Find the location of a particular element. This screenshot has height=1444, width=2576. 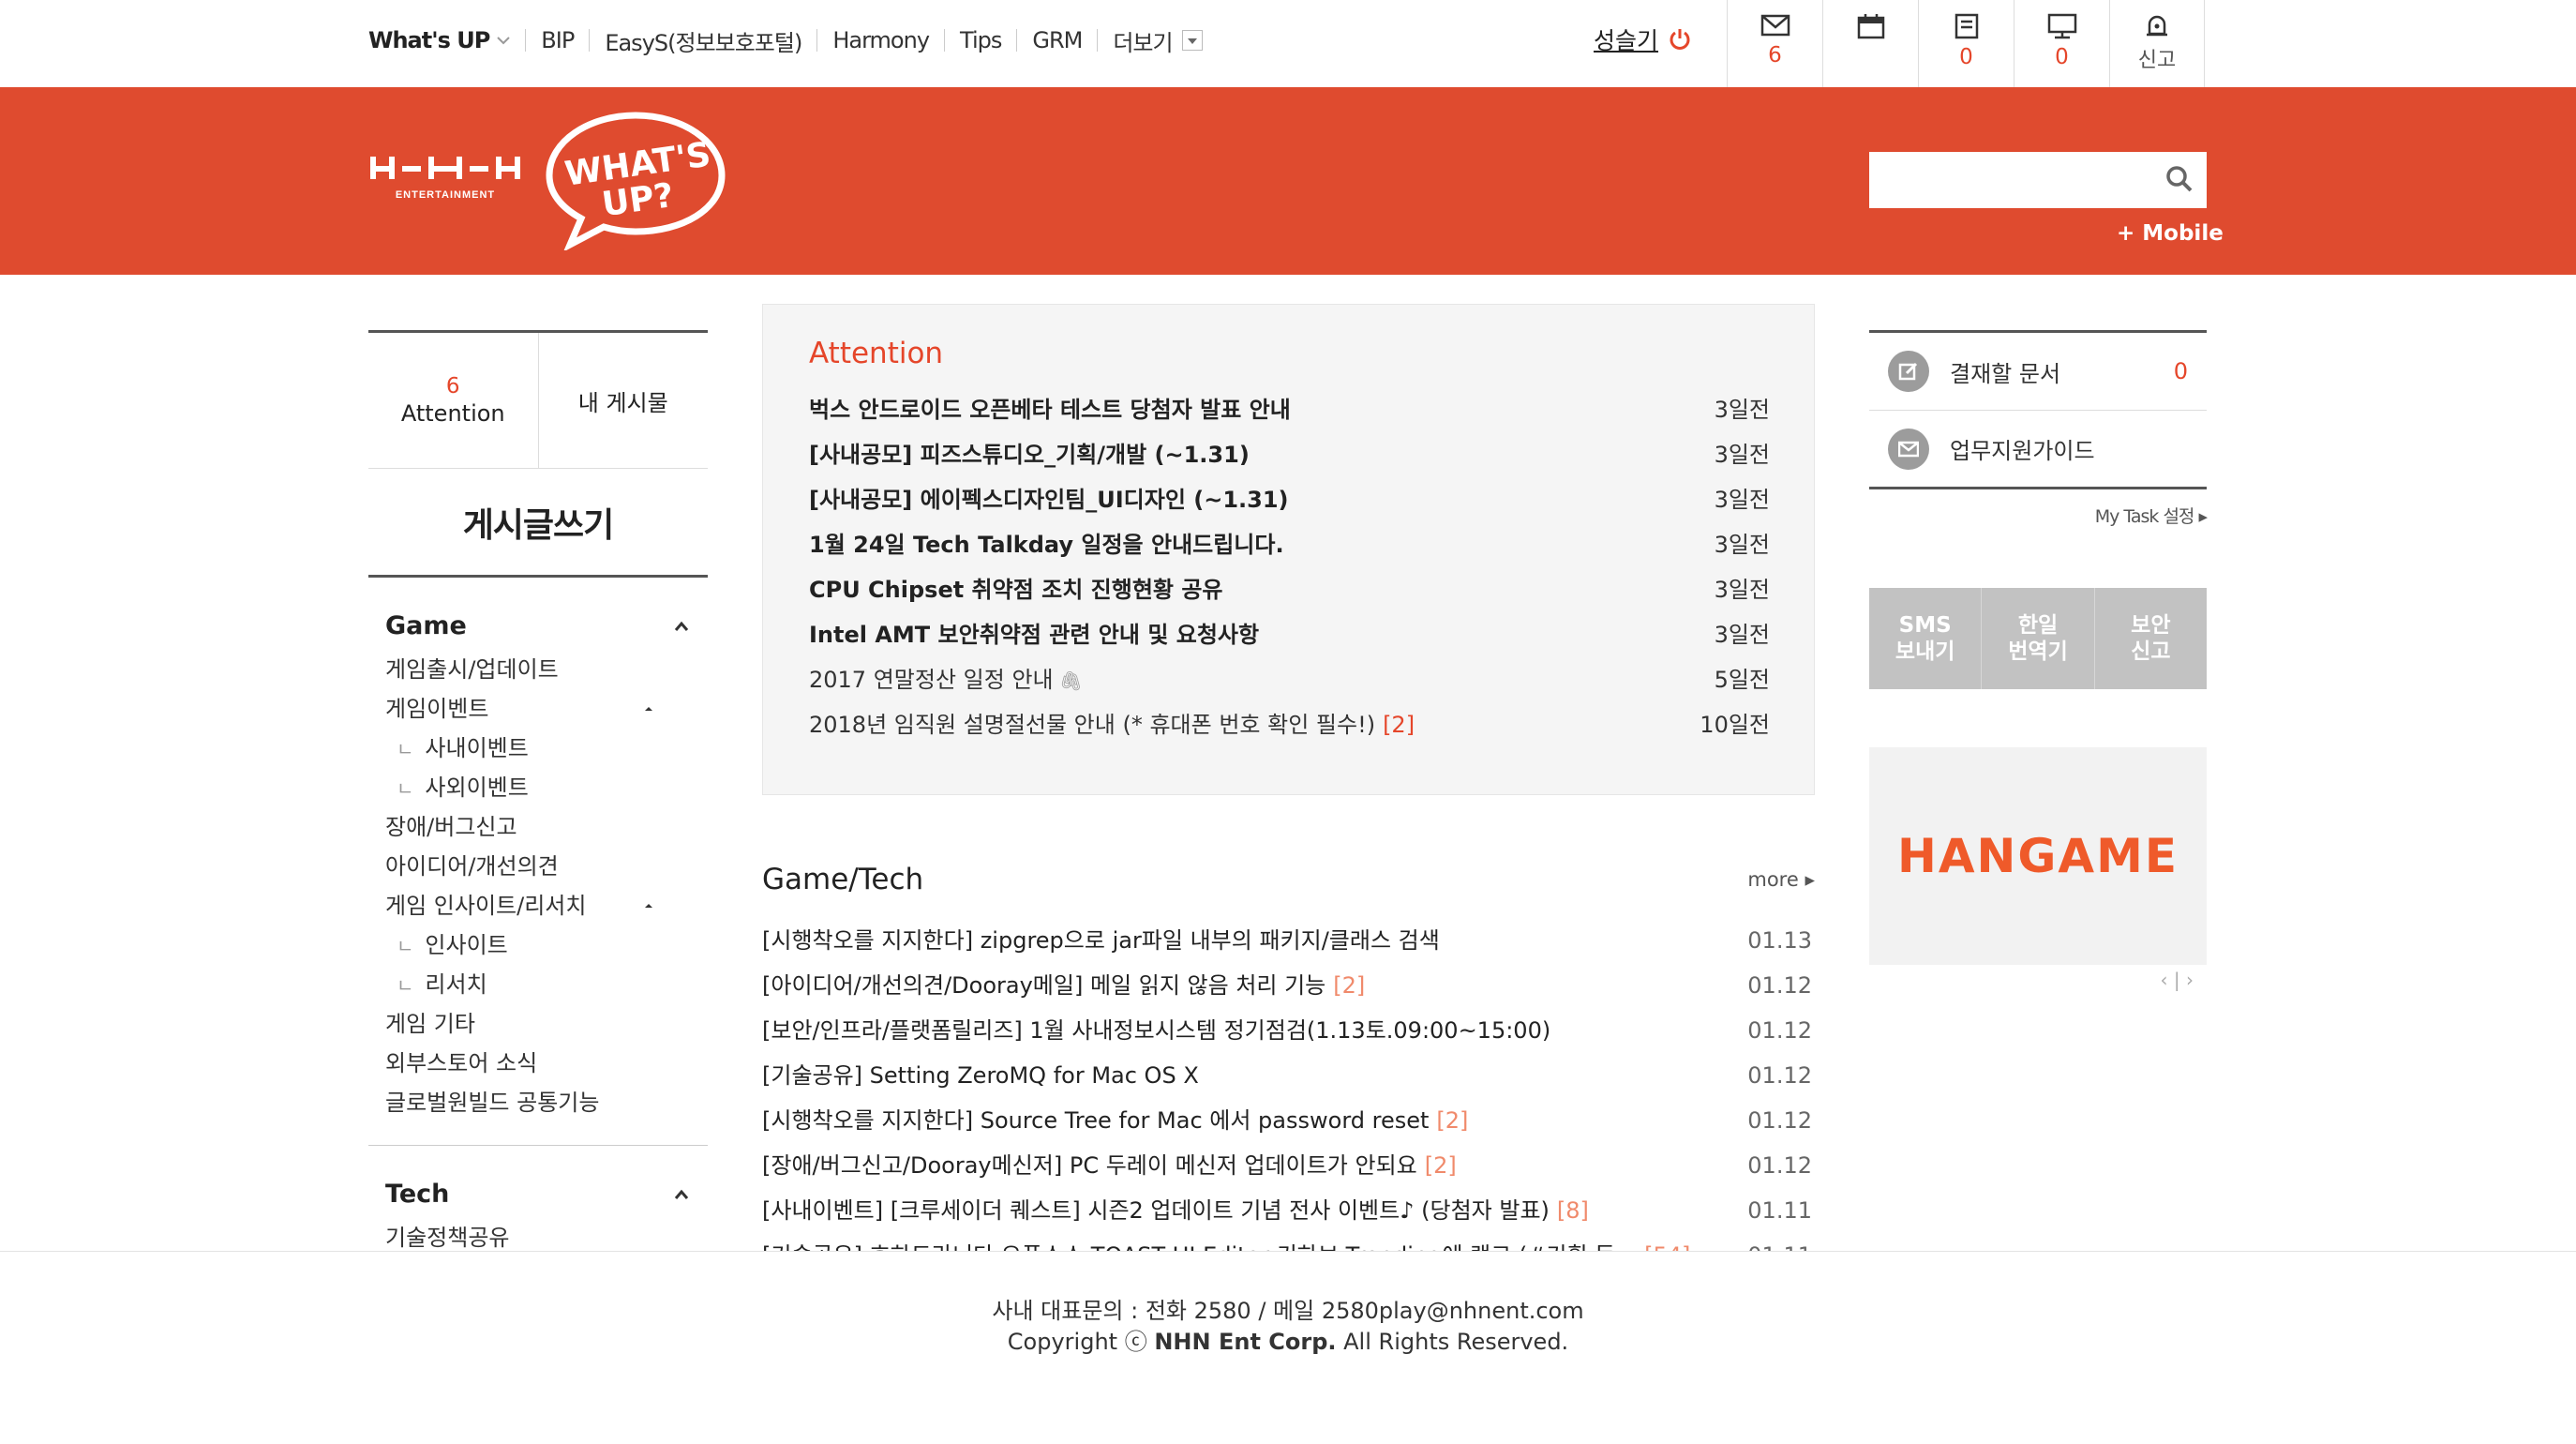

attention-row: CPU Chipset 취약점 조치 진행현황 공유 3일전 is located at coordinates (1290, 589).